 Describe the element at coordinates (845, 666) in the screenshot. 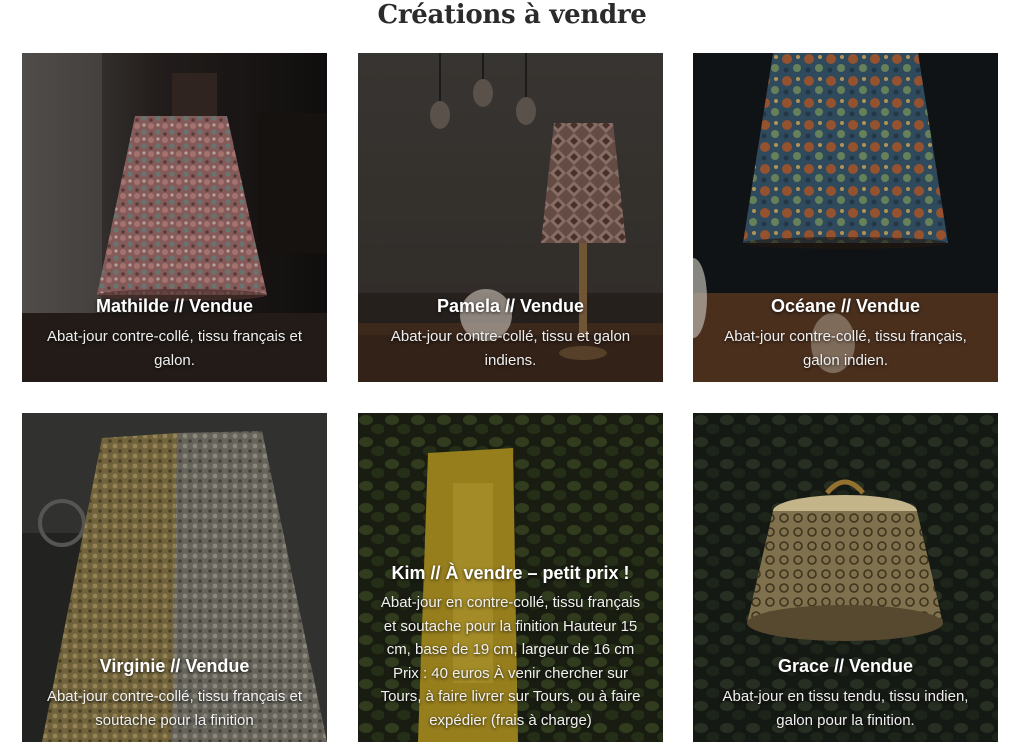

I see `card-title: Grace // Vendue` at that location.